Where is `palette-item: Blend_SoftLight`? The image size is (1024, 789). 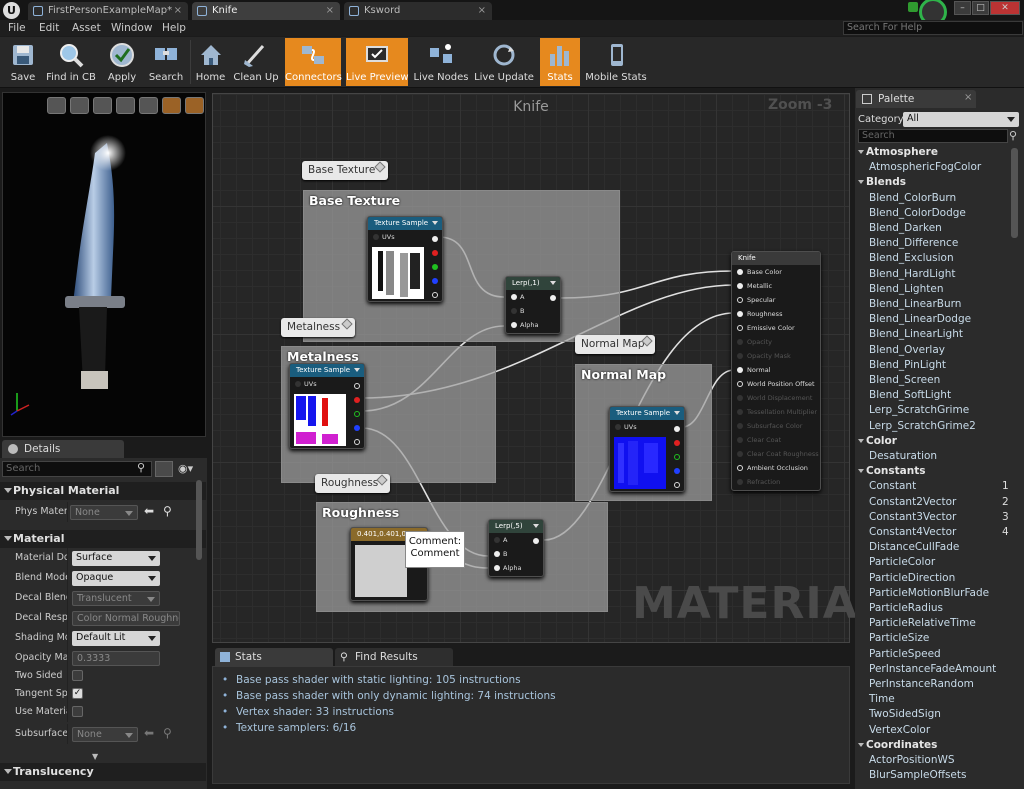 palette-item: Blend_SoftLight is located at coordinates (910, 395).